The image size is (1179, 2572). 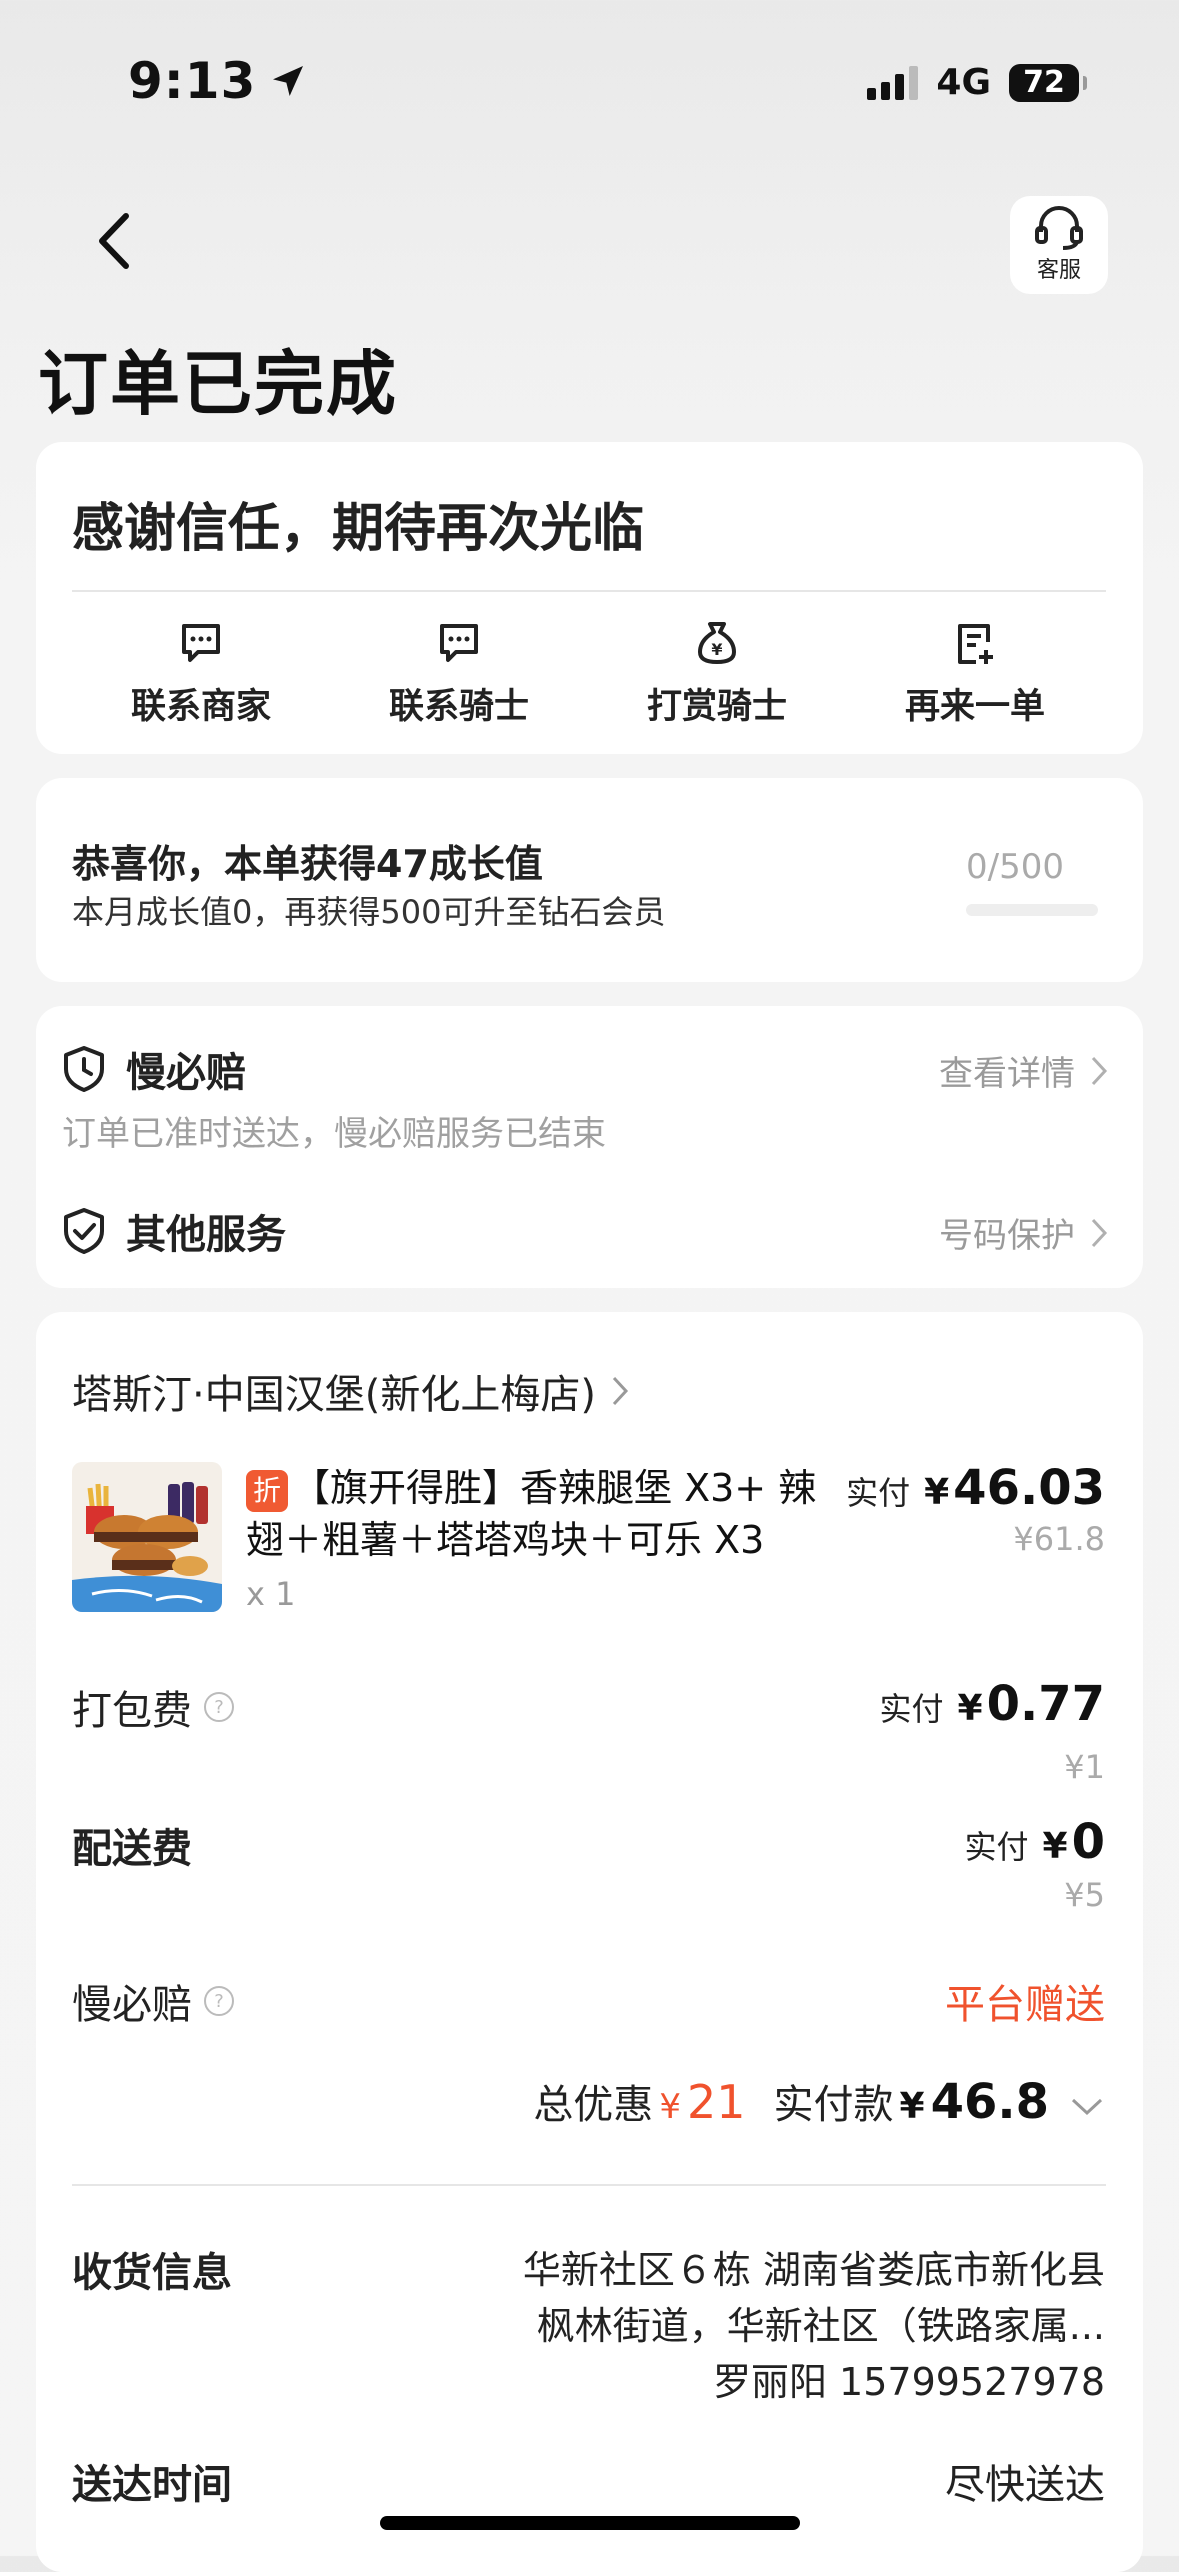 What do you see at coordinates (152, 2273) in the screenshot?
I see `receiver-label-text: 收货信息` at bounding box center [152, 2273].